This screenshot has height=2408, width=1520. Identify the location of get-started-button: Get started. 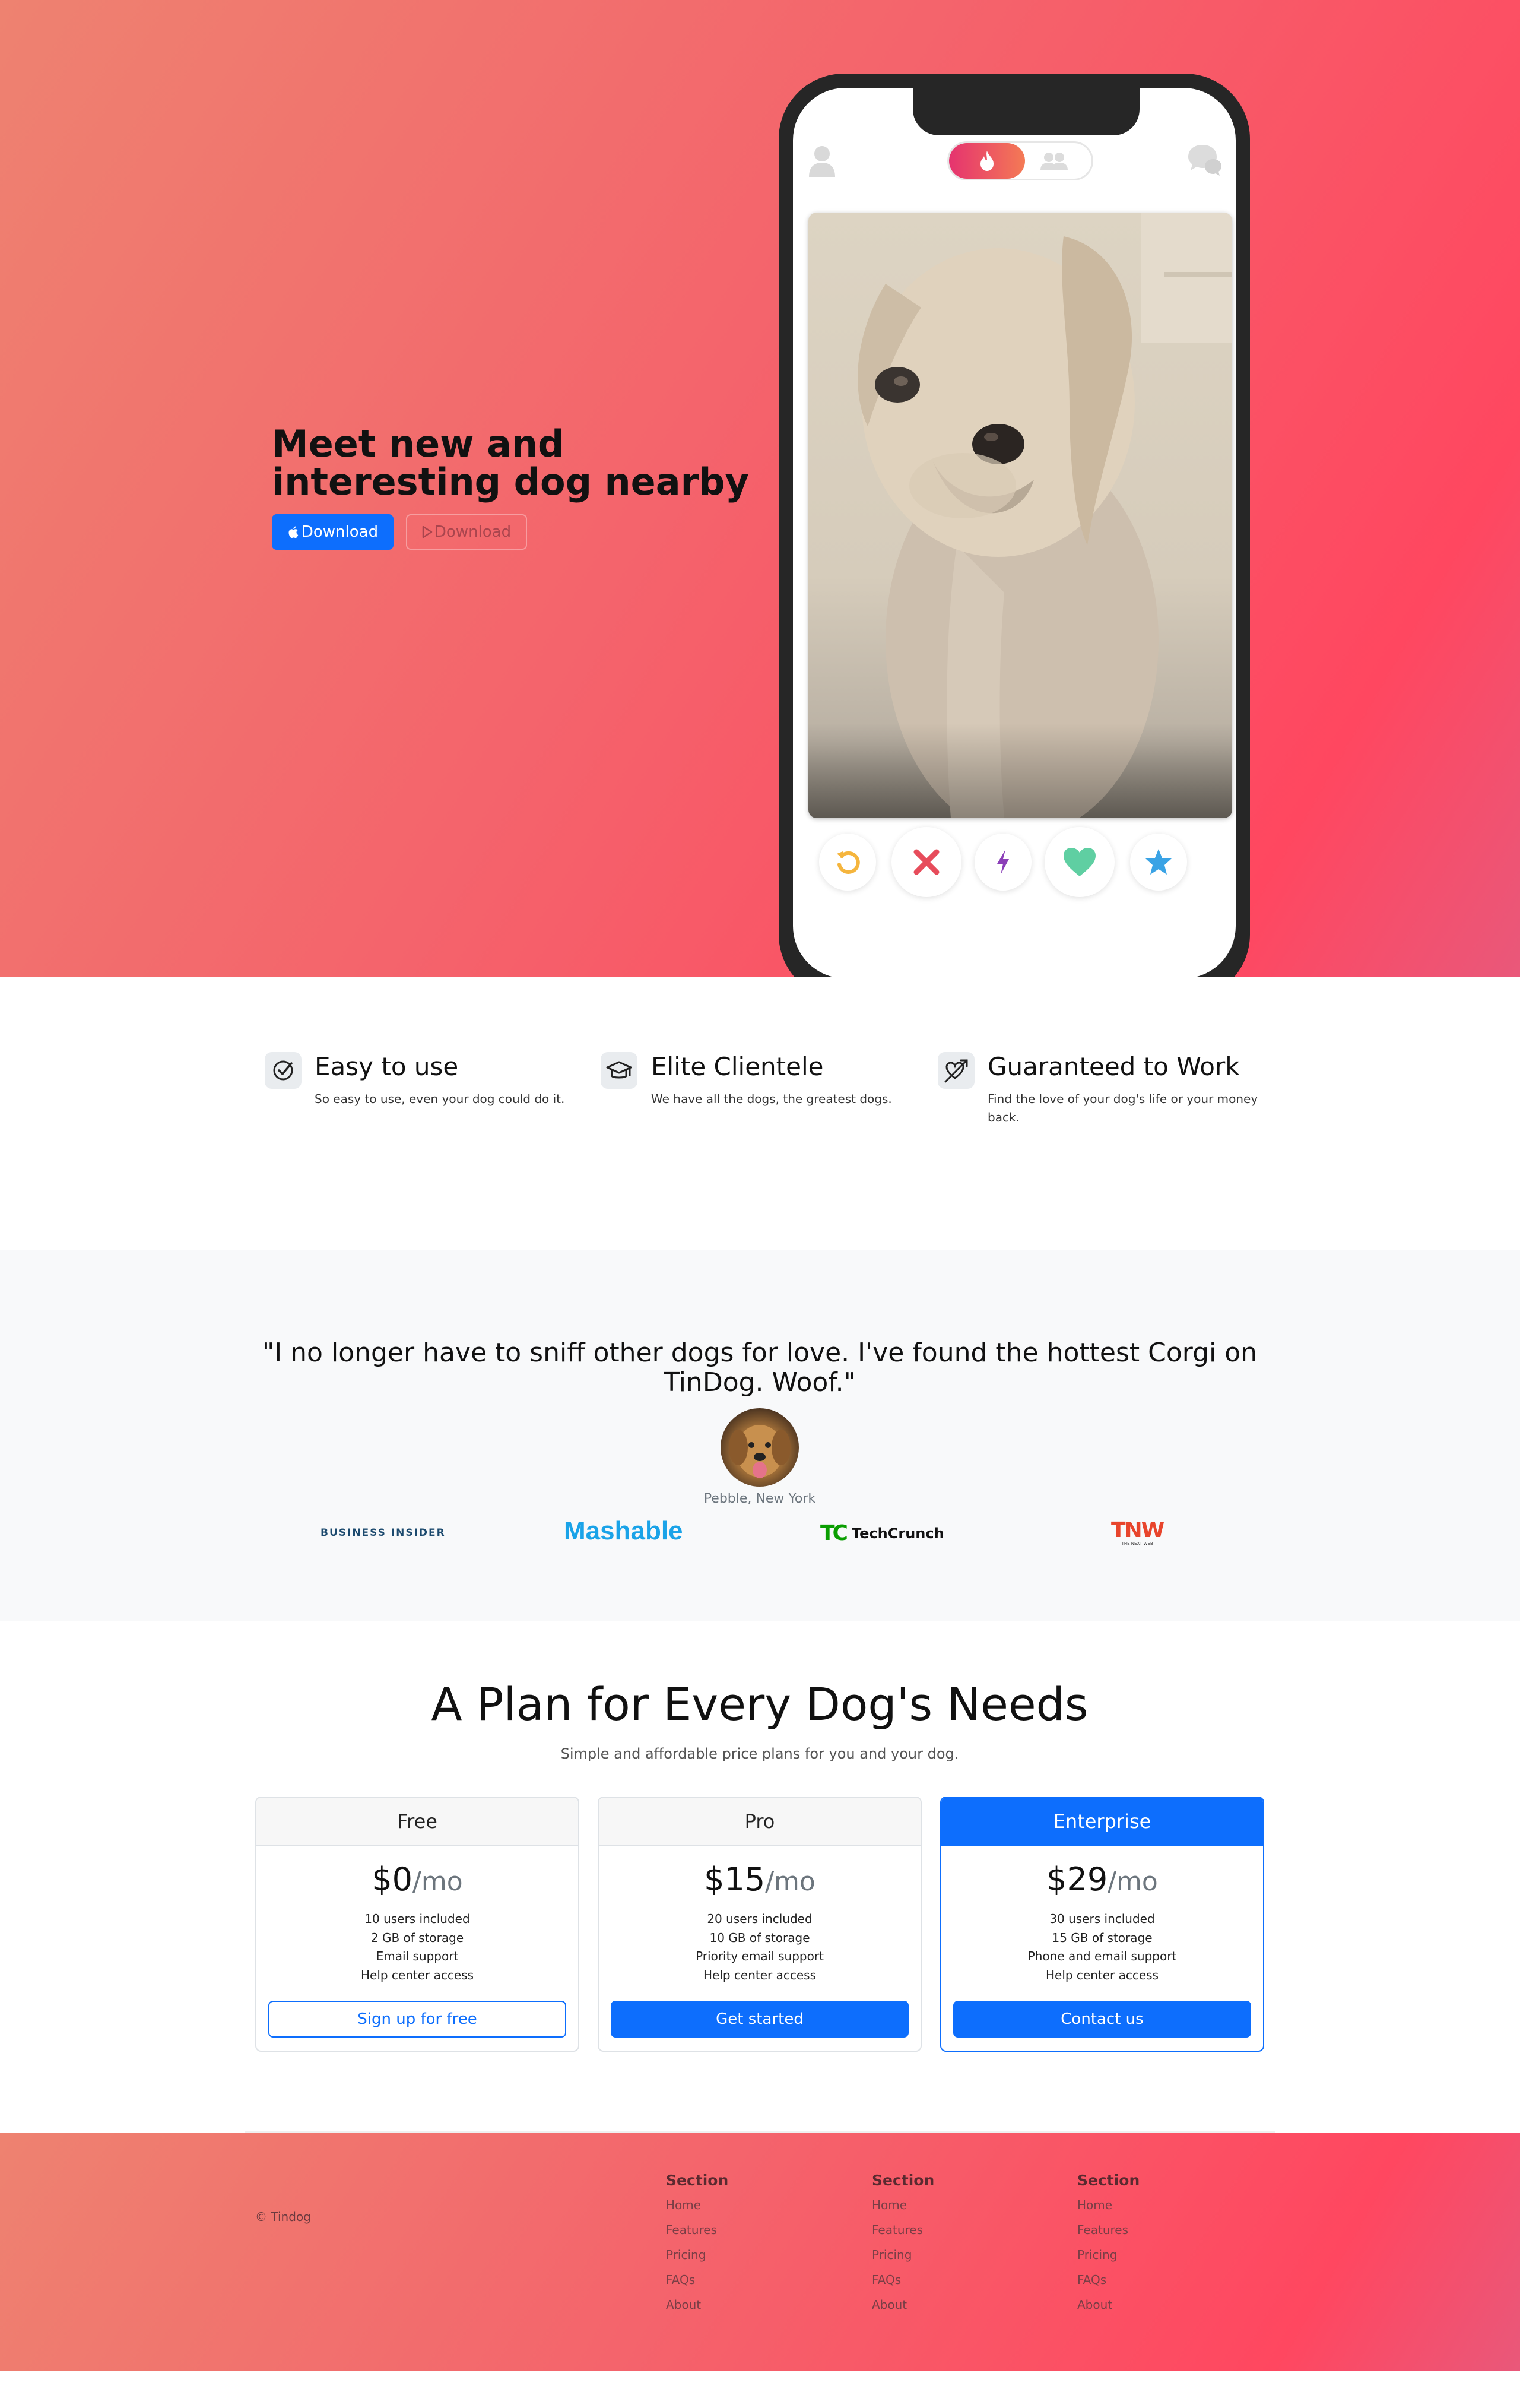
(760, 2020).